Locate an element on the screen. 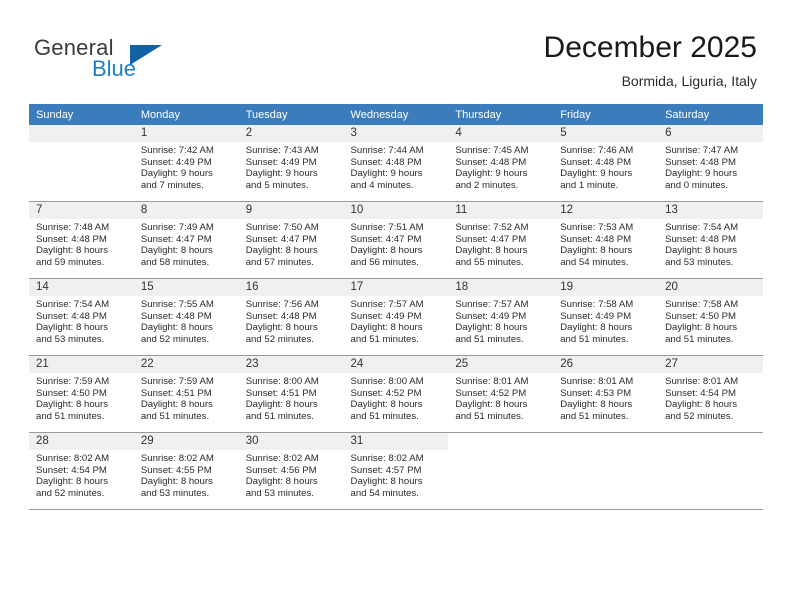  day-number is located at coordinates (710, 441).